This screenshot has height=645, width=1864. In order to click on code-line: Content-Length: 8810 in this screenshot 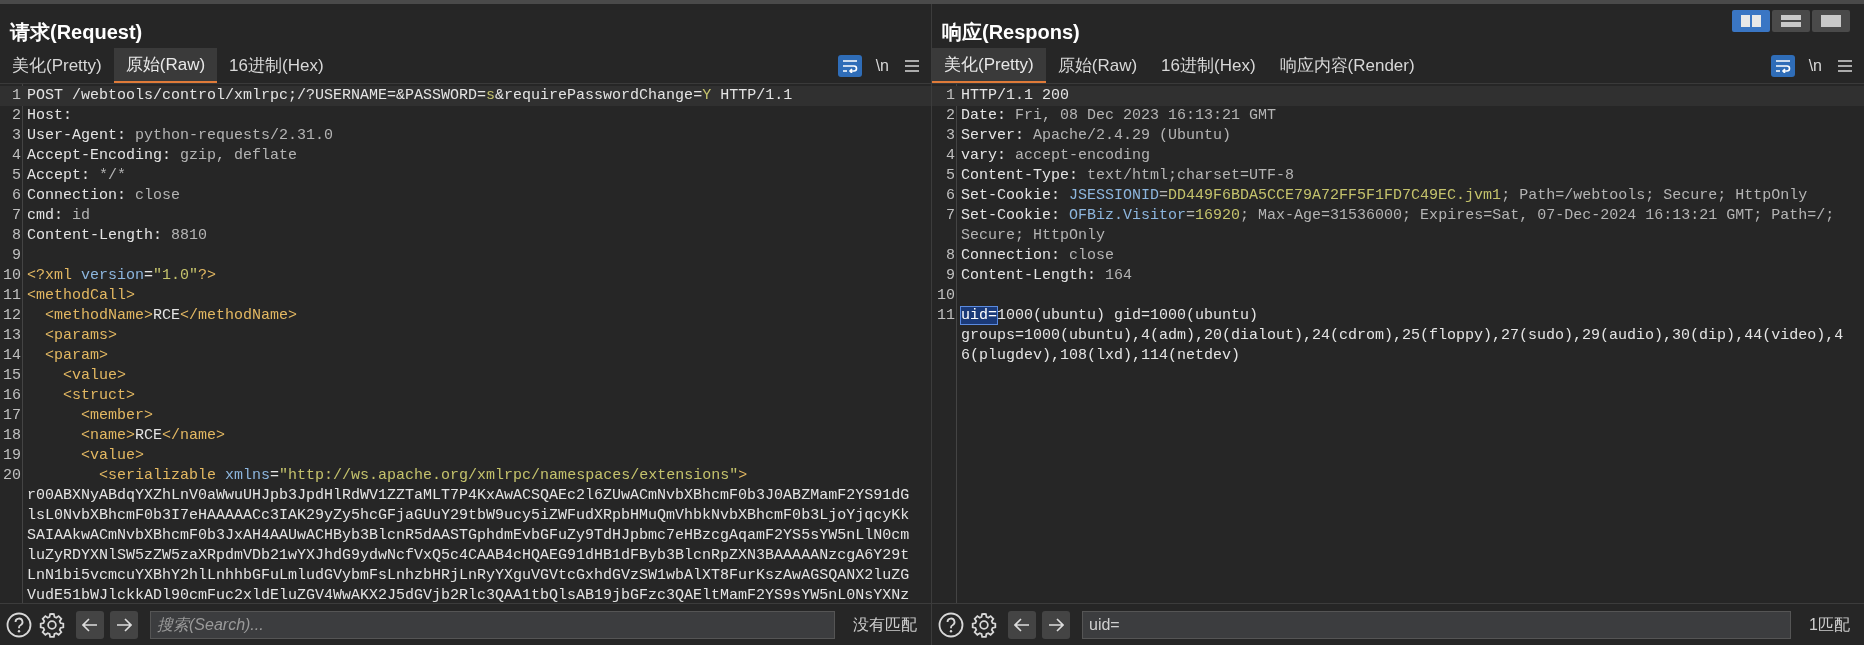, I will do `click(117, 236)`.